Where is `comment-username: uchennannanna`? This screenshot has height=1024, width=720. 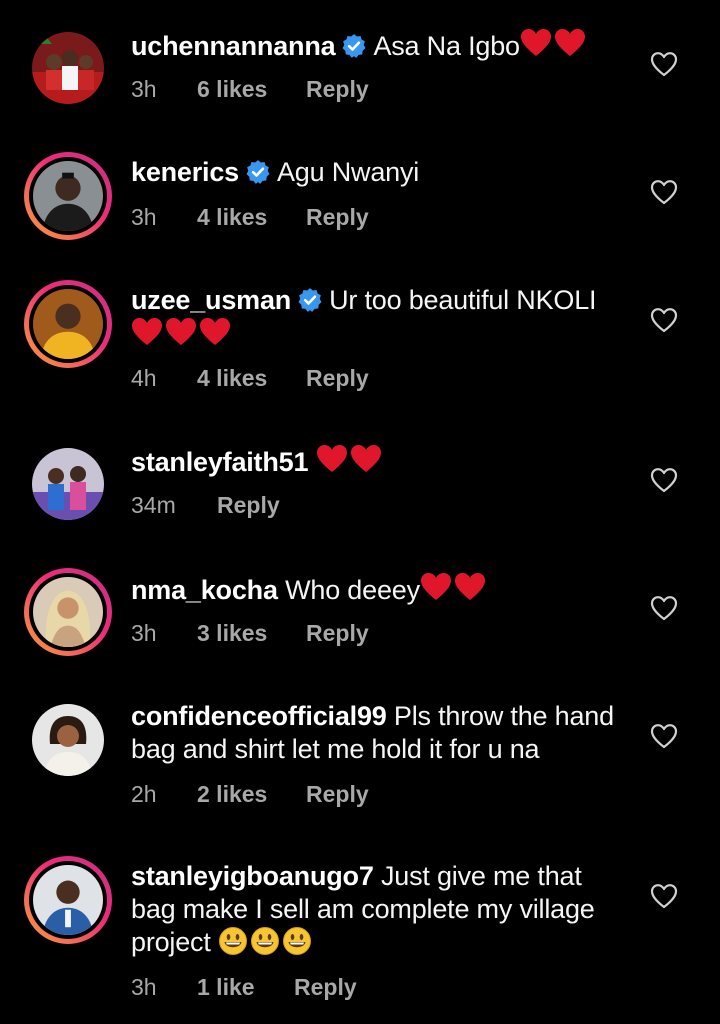
comment-username: uchennannanna is located at coordinates (233, 46).